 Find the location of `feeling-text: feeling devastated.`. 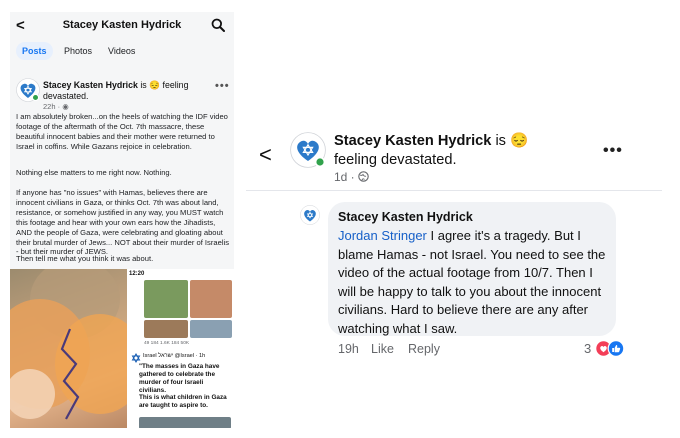

feeling-text: feeling devastated. is located at coordinates (395, 160).